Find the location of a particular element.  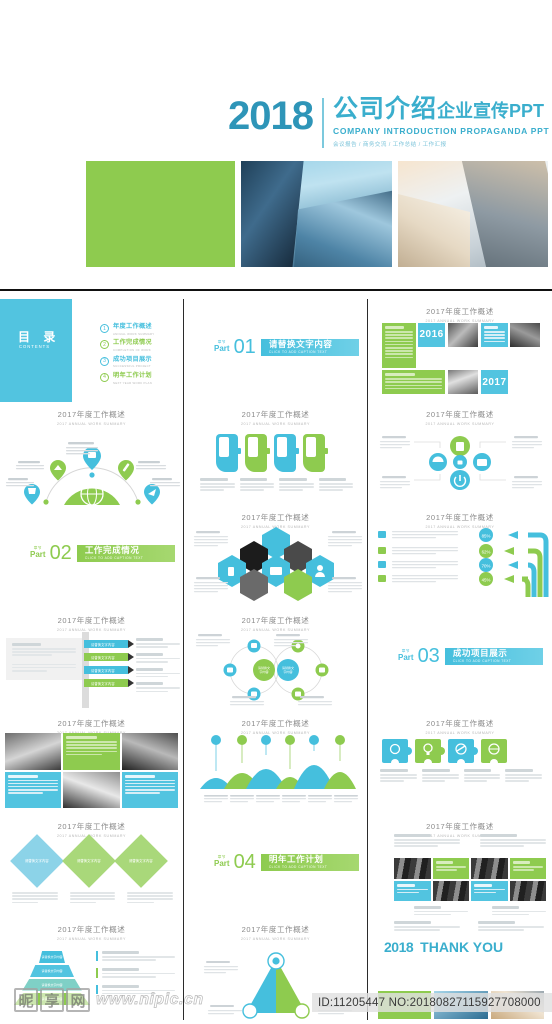

cup-icon is located at coordinates (32, 494).